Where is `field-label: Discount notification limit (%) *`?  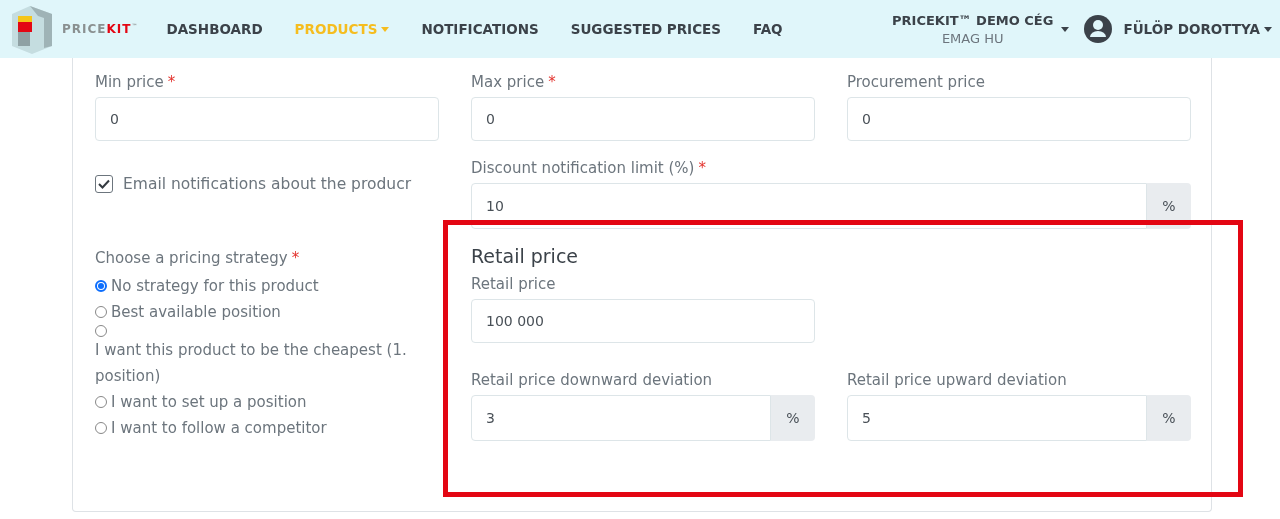
field-label: Discount notification limit (%) * is located at coordinates (589, 168).